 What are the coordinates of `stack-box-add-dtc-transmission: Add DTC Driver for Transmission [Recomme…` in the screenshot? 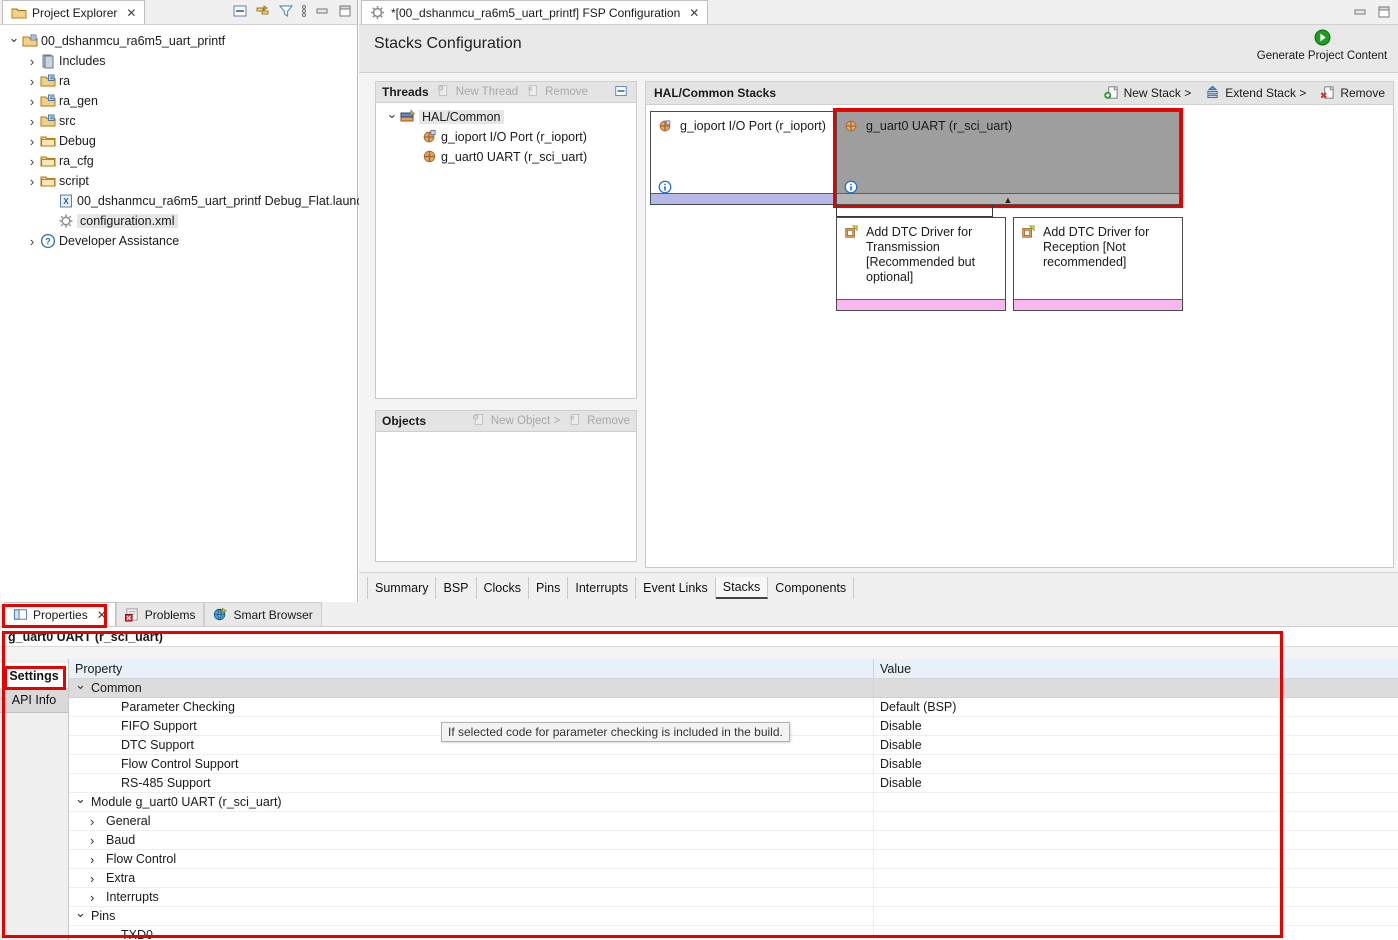 It's located at (921, 264).